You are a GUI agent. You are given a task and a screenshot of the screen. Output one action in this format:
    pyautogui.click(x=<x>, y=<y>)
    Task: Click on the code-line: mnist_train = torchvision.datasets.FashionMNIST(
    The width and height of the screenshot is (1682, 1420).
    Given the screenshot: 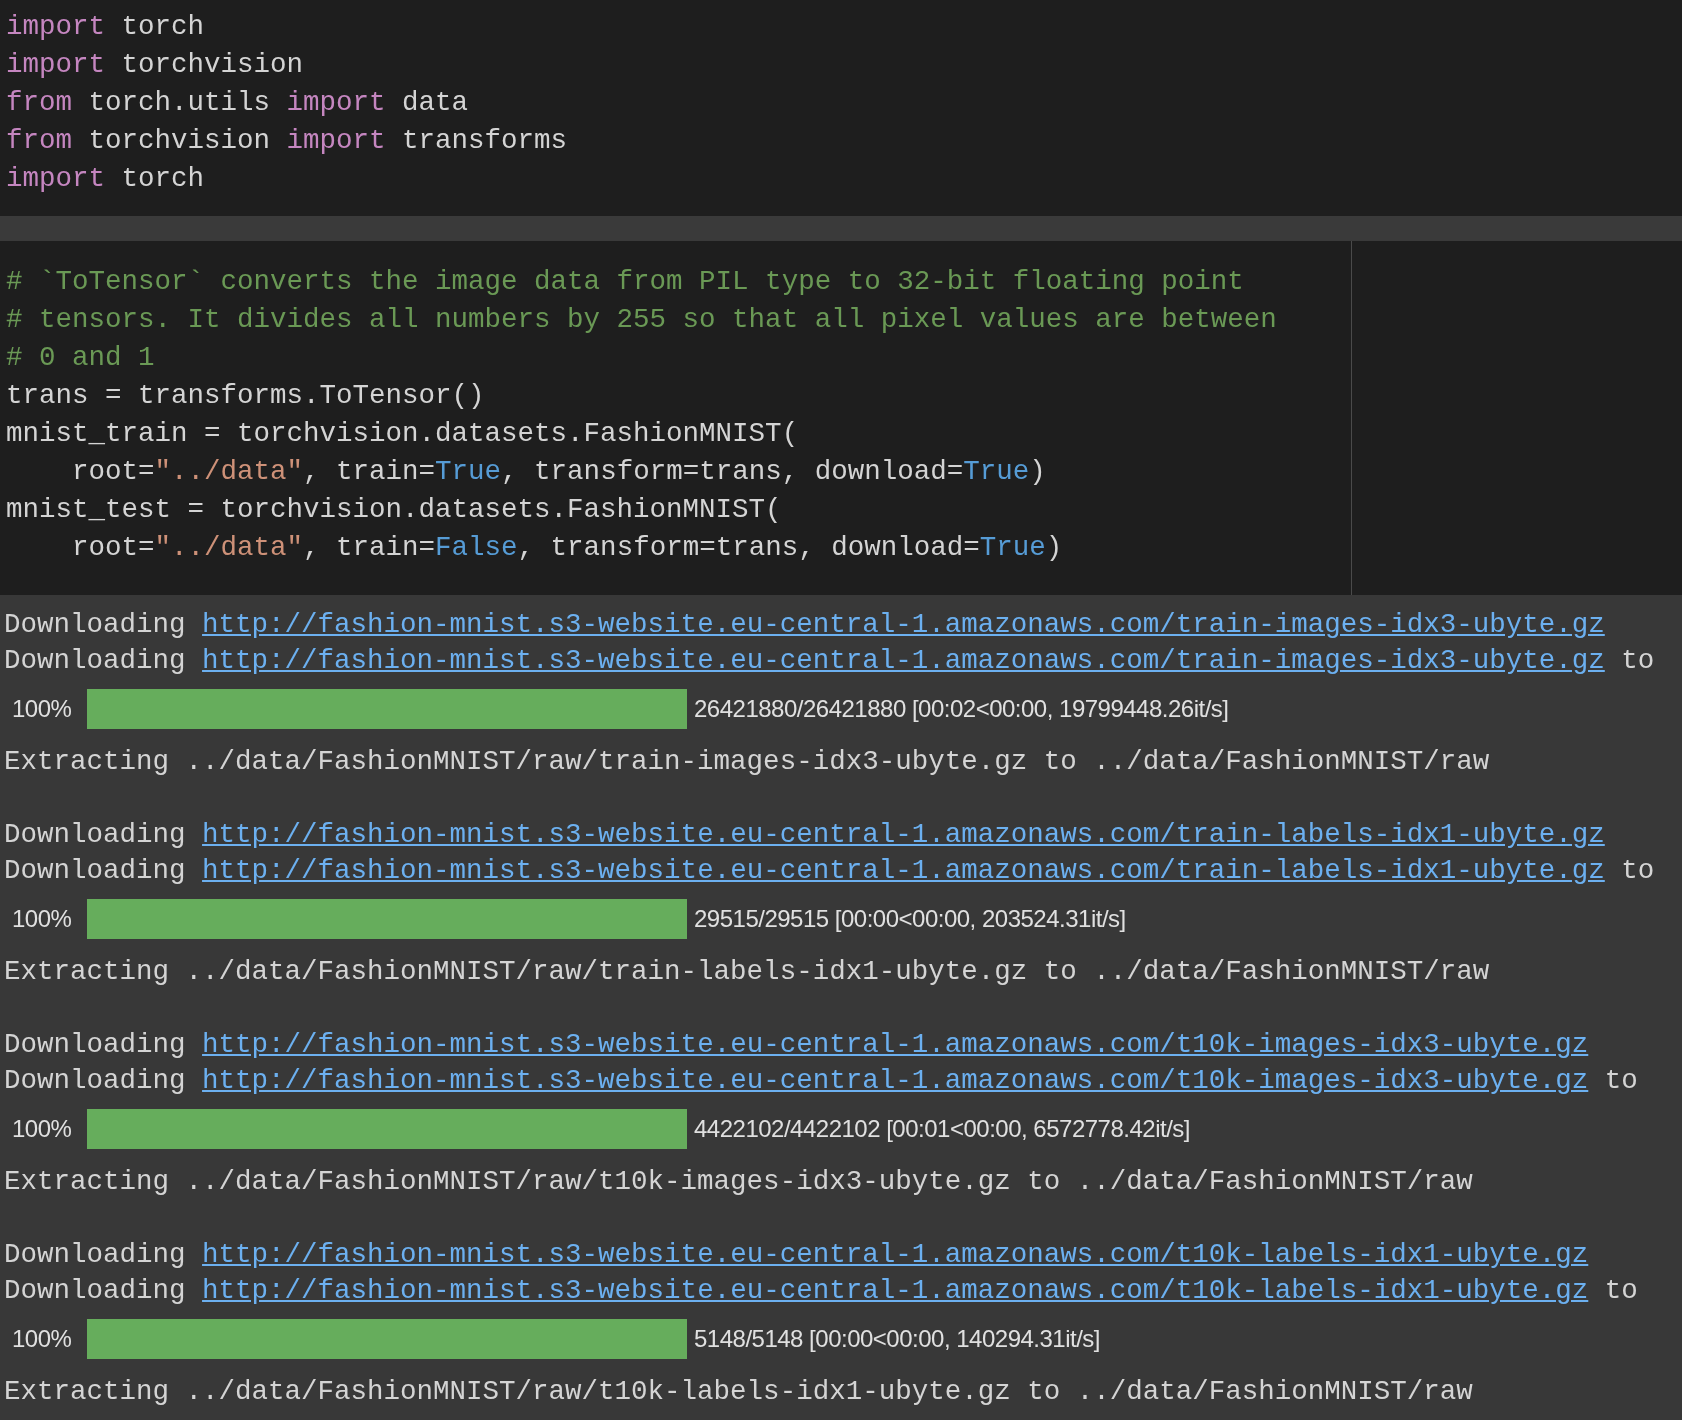 What is the action you would take?
    pyautogui.click(x=403, y=434)
    